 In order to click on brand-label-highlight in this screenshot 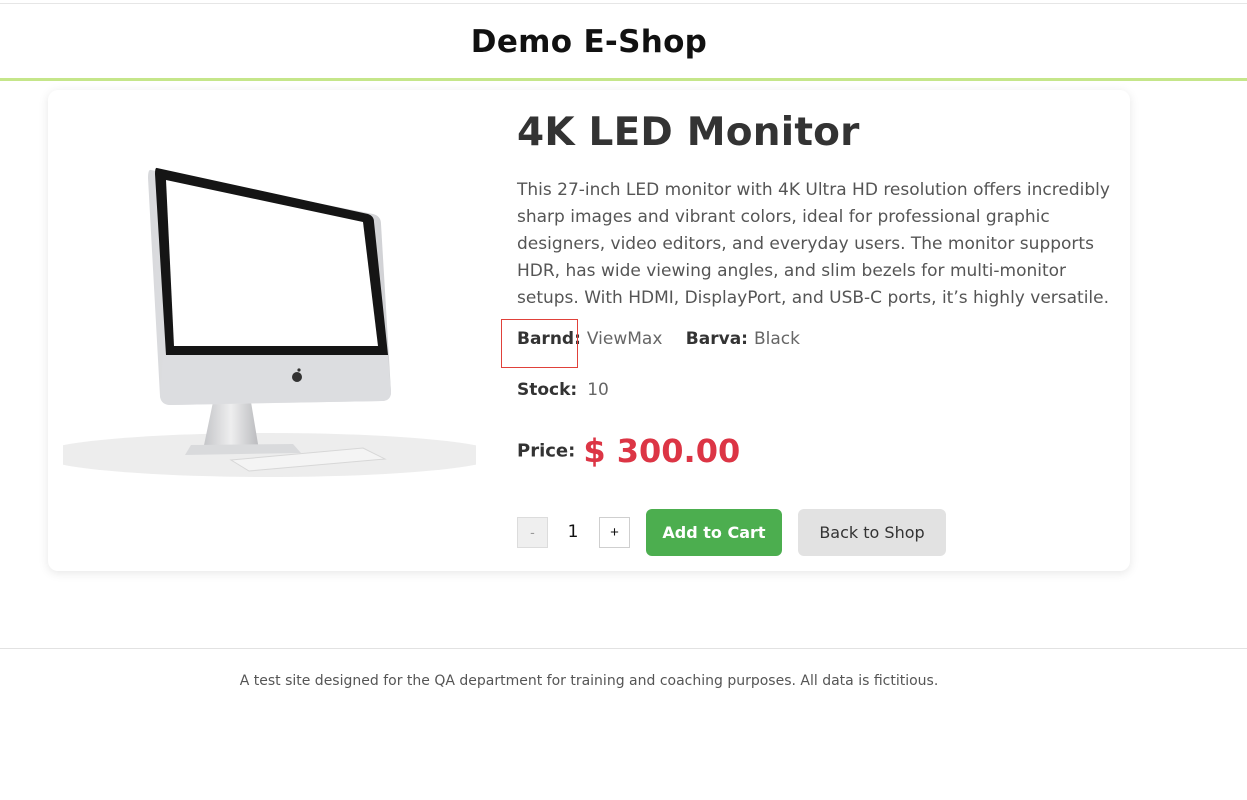, I will do `click(539, 343)`.